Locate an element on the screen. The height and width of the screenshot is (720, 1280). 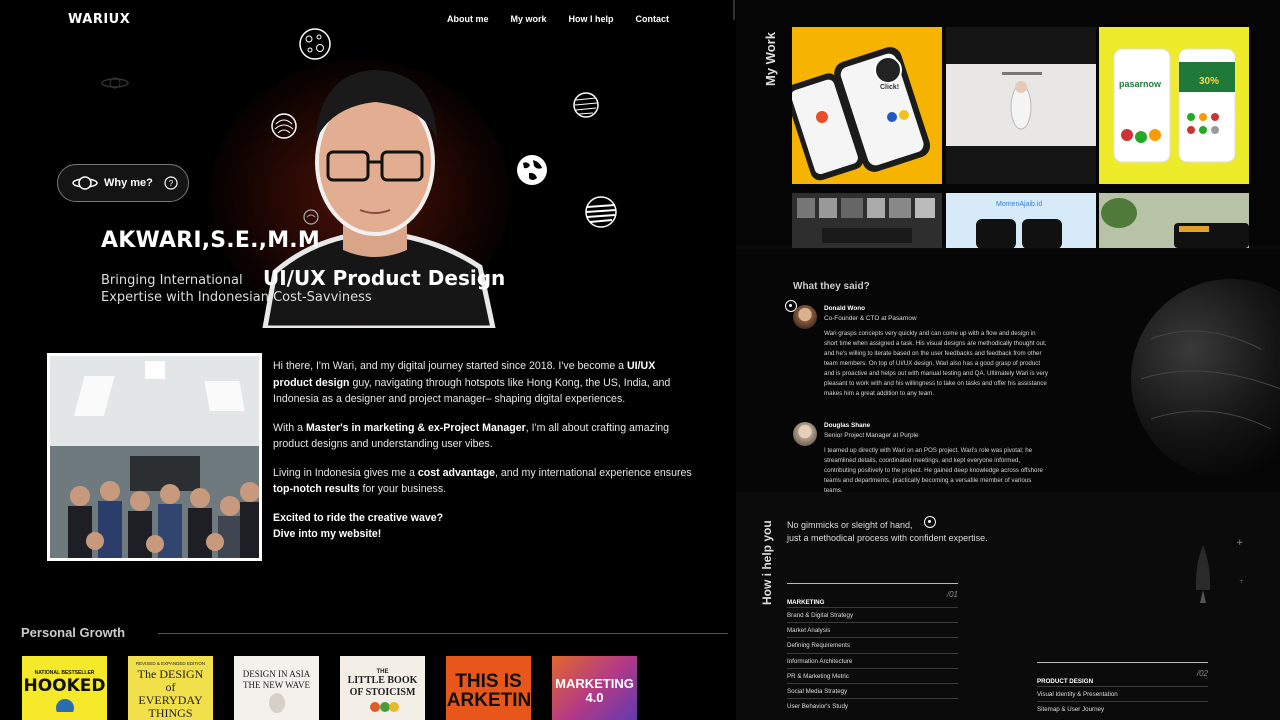
testimonials-title: What they said? is located at coordinates (831, 286).